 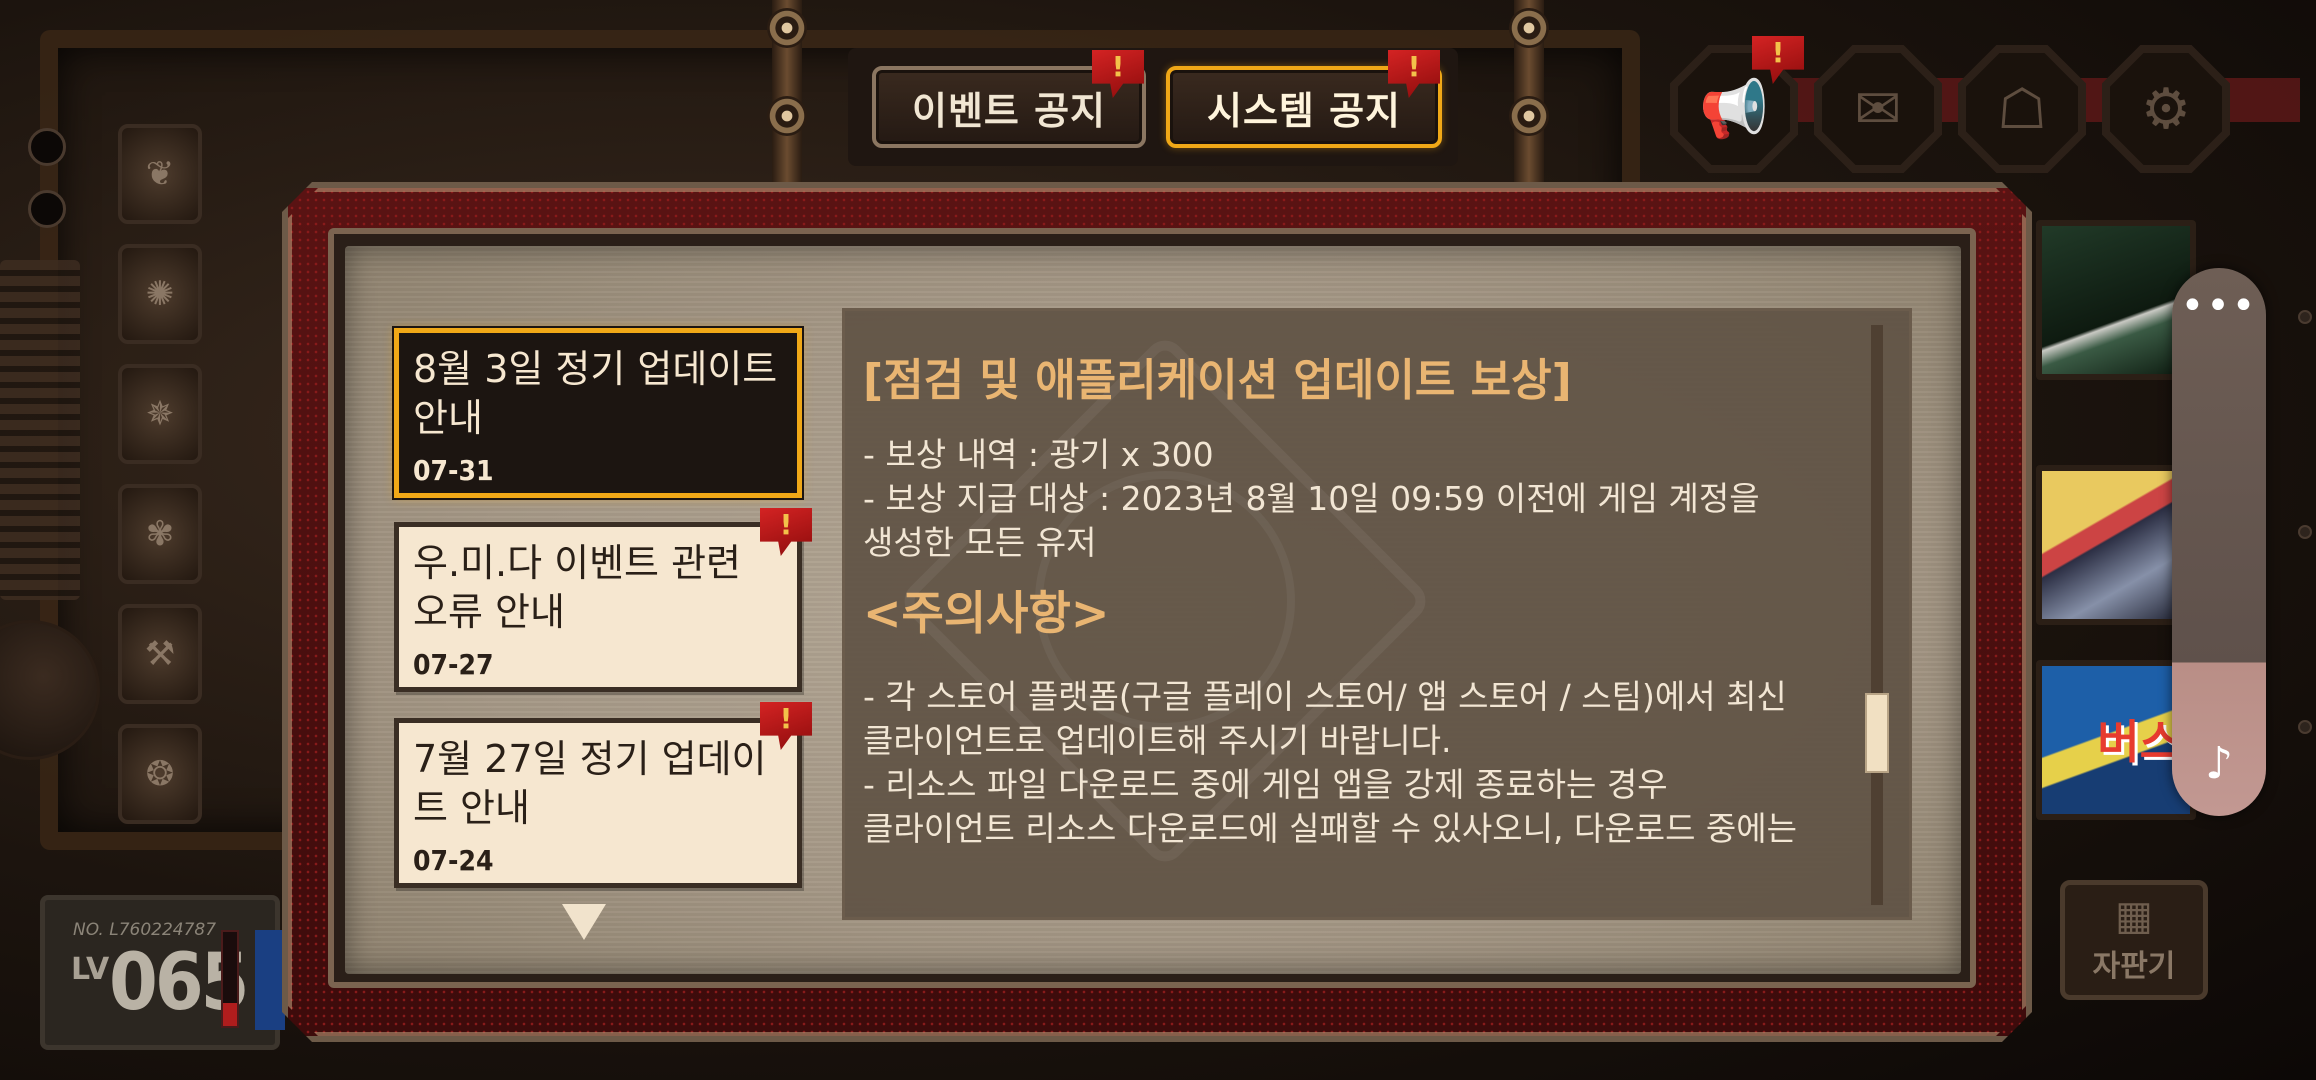 I want to click on mail-icon: ✉, so click(x=1878, y=109).